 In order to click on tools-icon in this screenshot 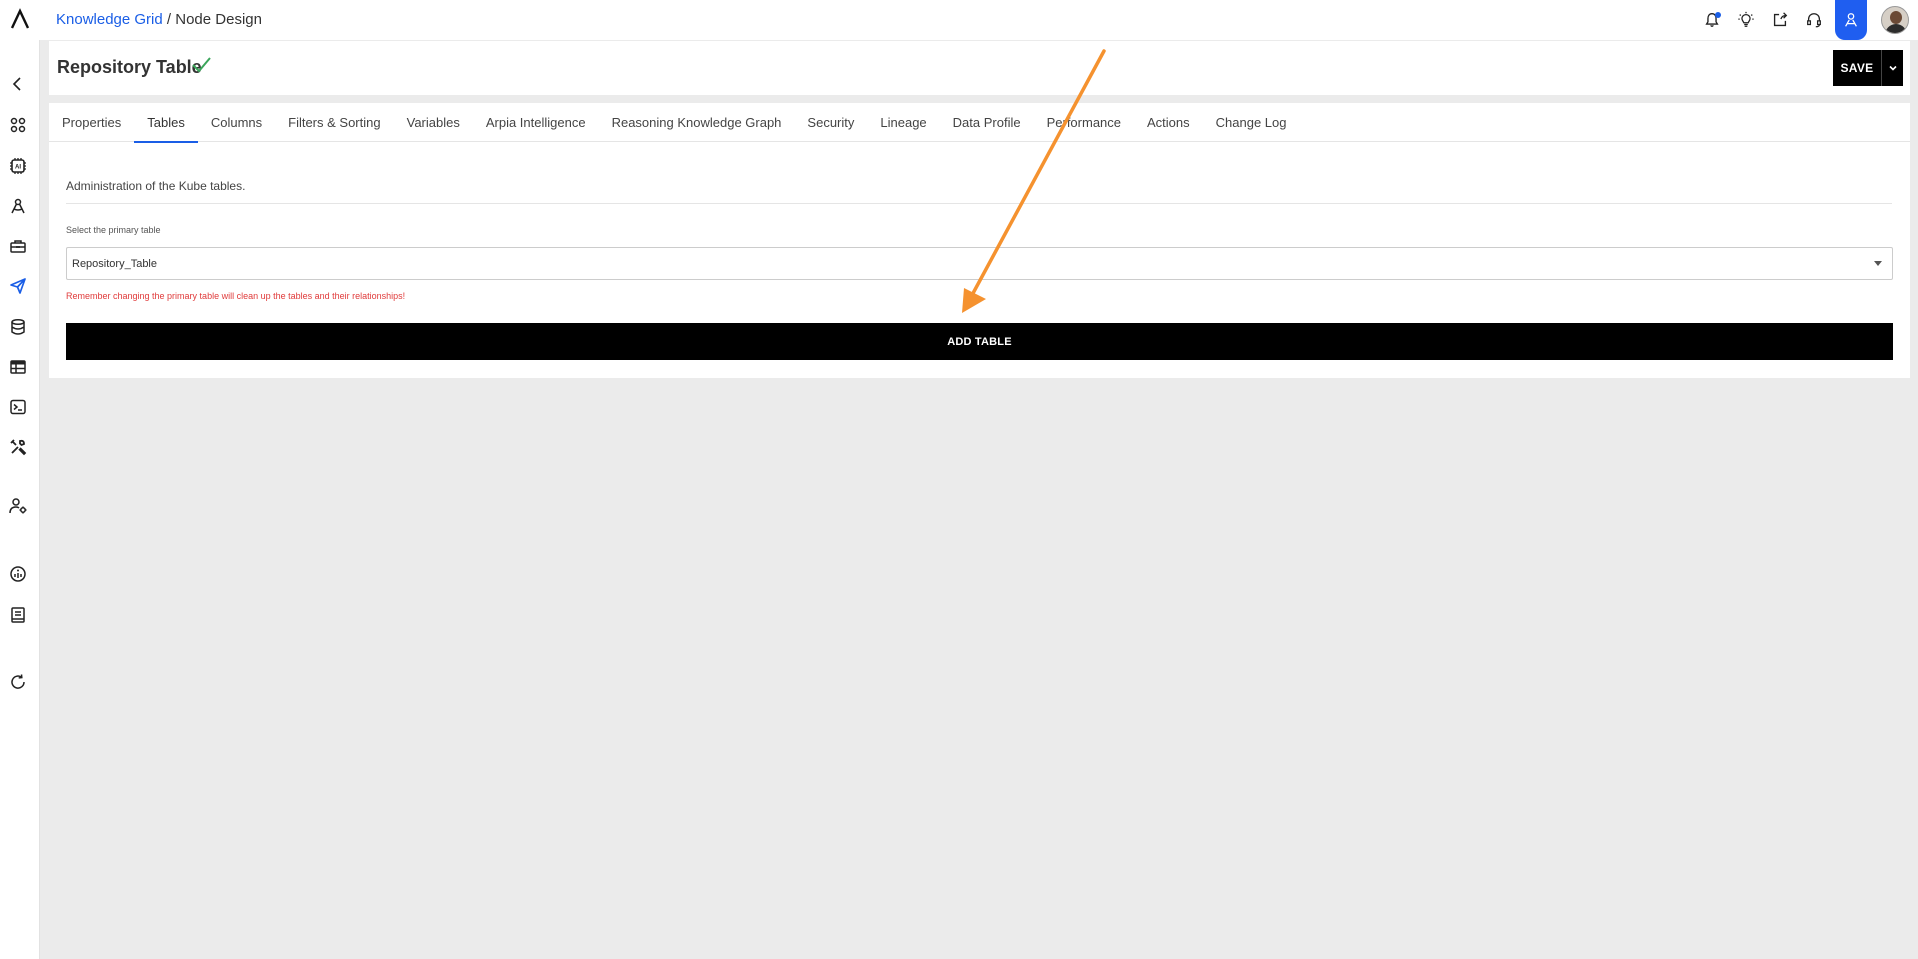, I will do `click(18, 447)`.